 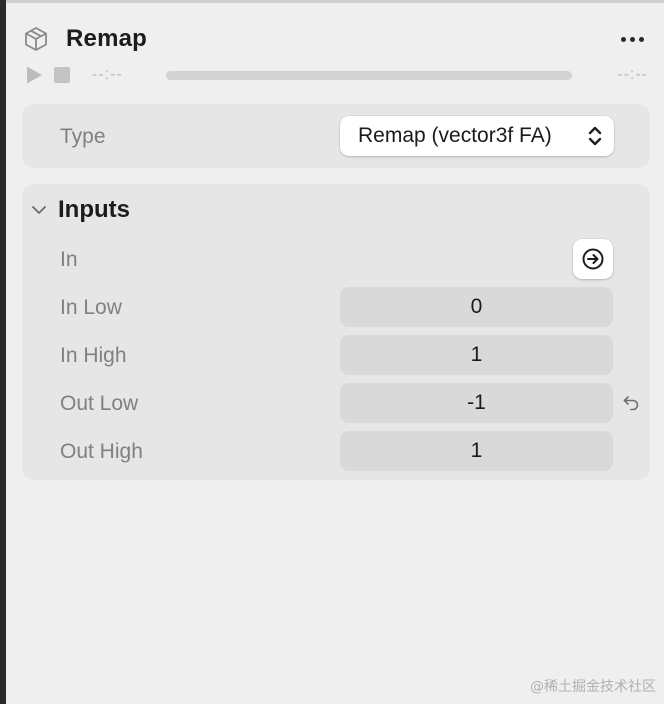 I want to click on param-label: Out Low, so click(x=99, y=403).